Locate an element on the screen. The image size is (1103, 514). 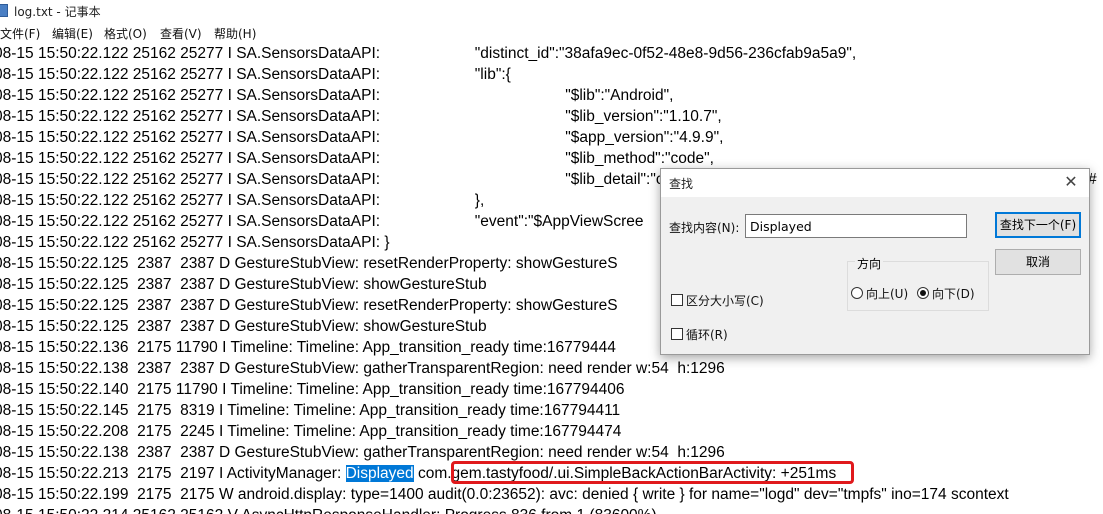
menubar: 文件(F) 编辑(E) 格式(O) 查看(V) 帮助(H) is located at coordinates (551, 32).